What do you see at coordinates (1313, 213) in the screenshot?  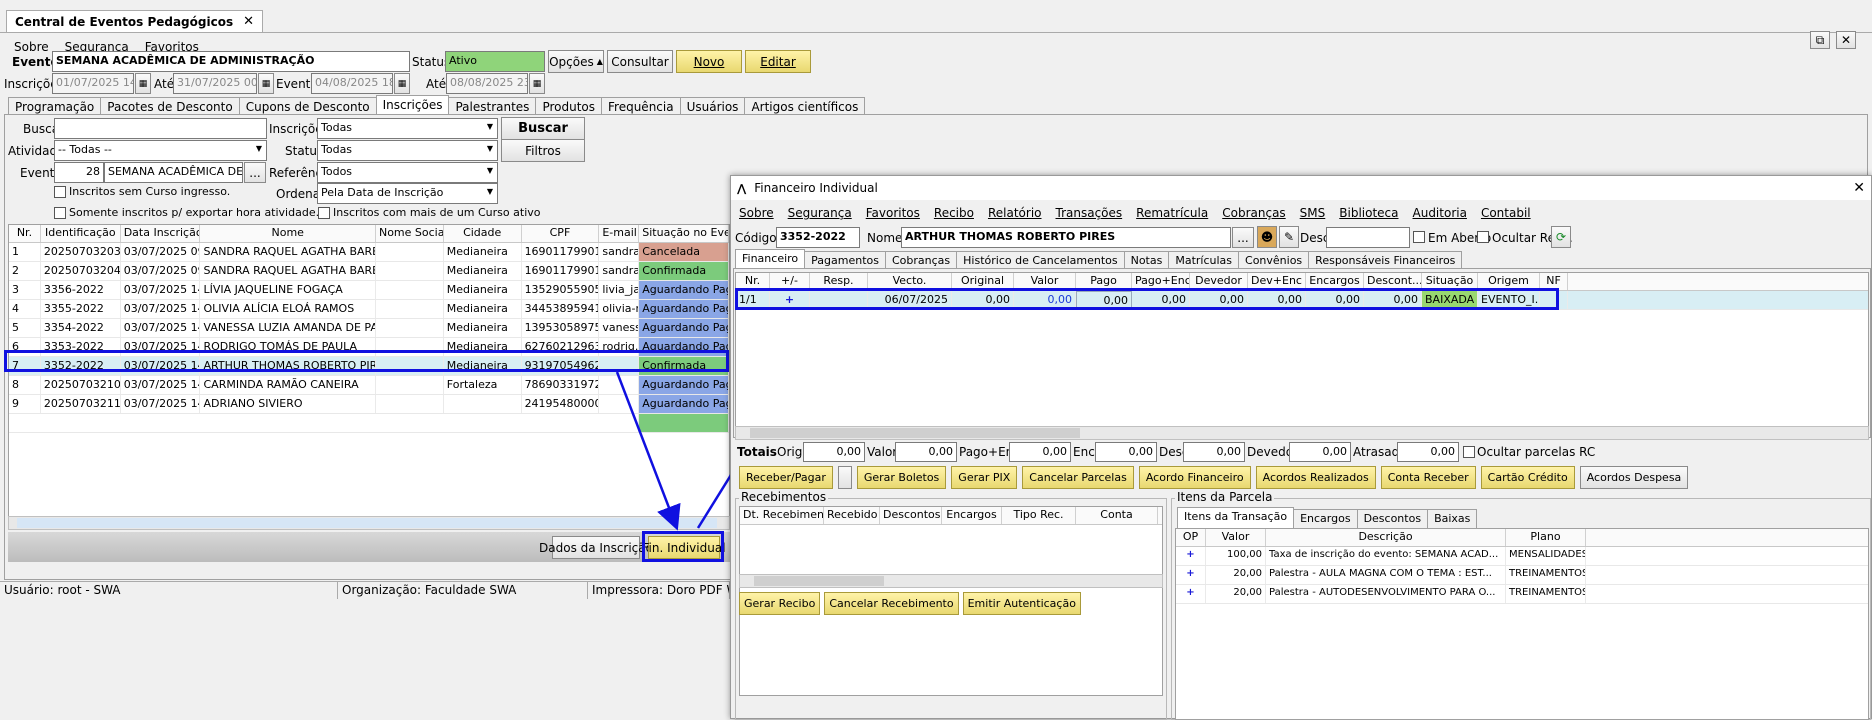 I see `fin-menu-item: SMS` at bounding box center [1313, 213].